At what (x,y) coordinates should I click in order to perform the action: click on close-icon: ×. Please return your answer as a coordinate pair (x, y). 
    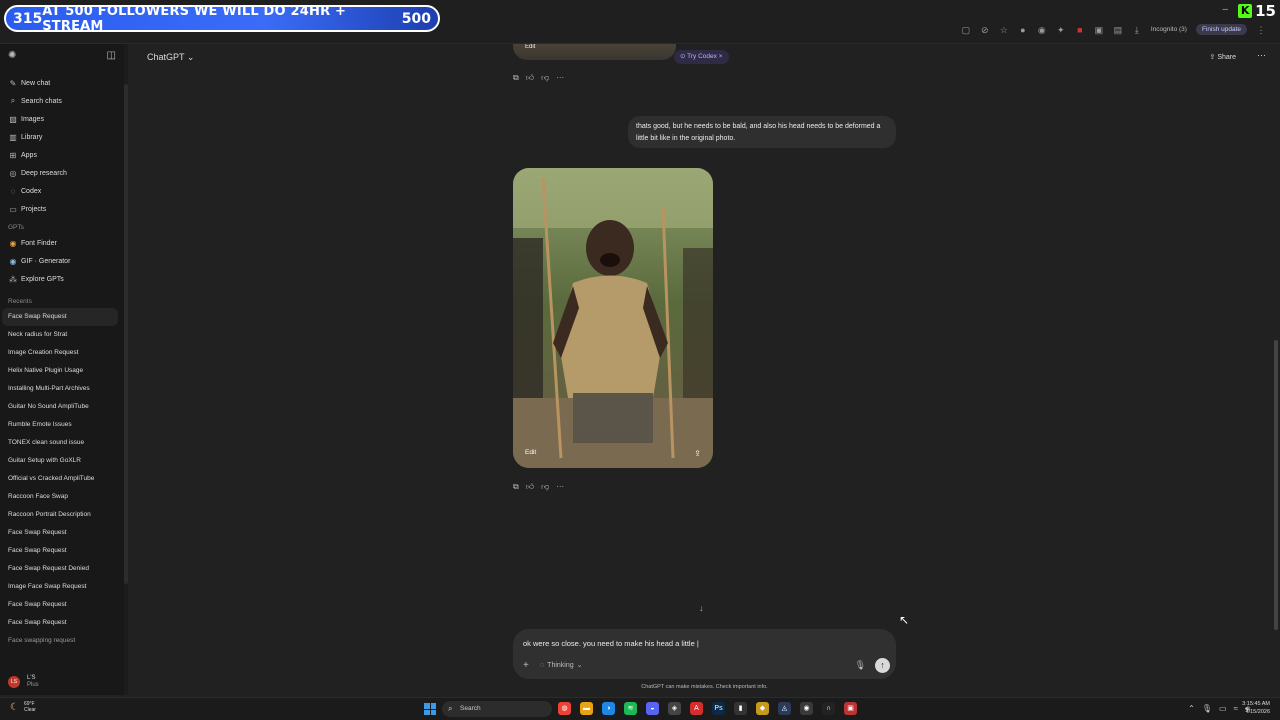
    Looking at the image, I should click on (721, 56).